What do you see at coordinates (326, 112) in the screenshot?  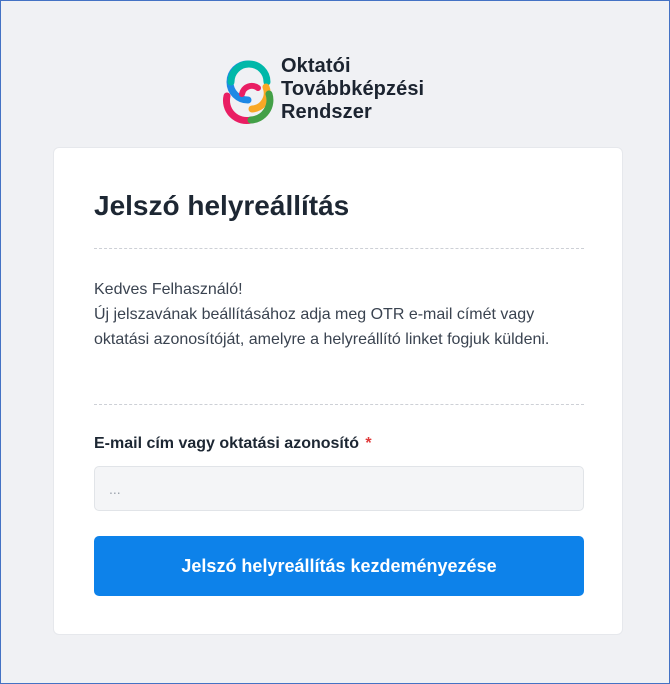 I see `brand-name-line: Rendszer` at bounding box center [326, 112].